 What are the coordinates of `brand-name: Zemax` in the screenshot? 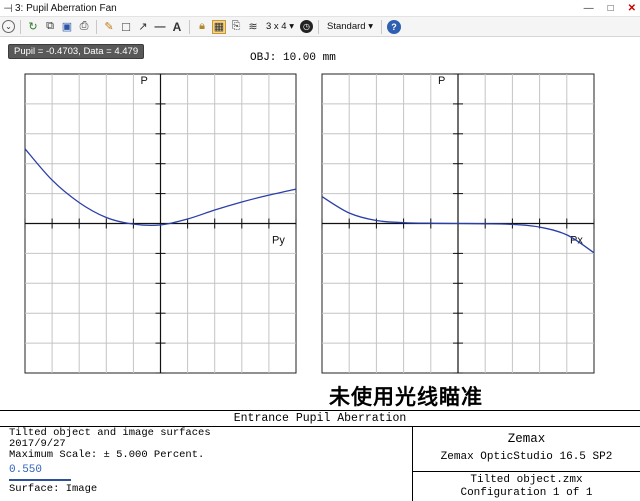 It's located at (526, 439).